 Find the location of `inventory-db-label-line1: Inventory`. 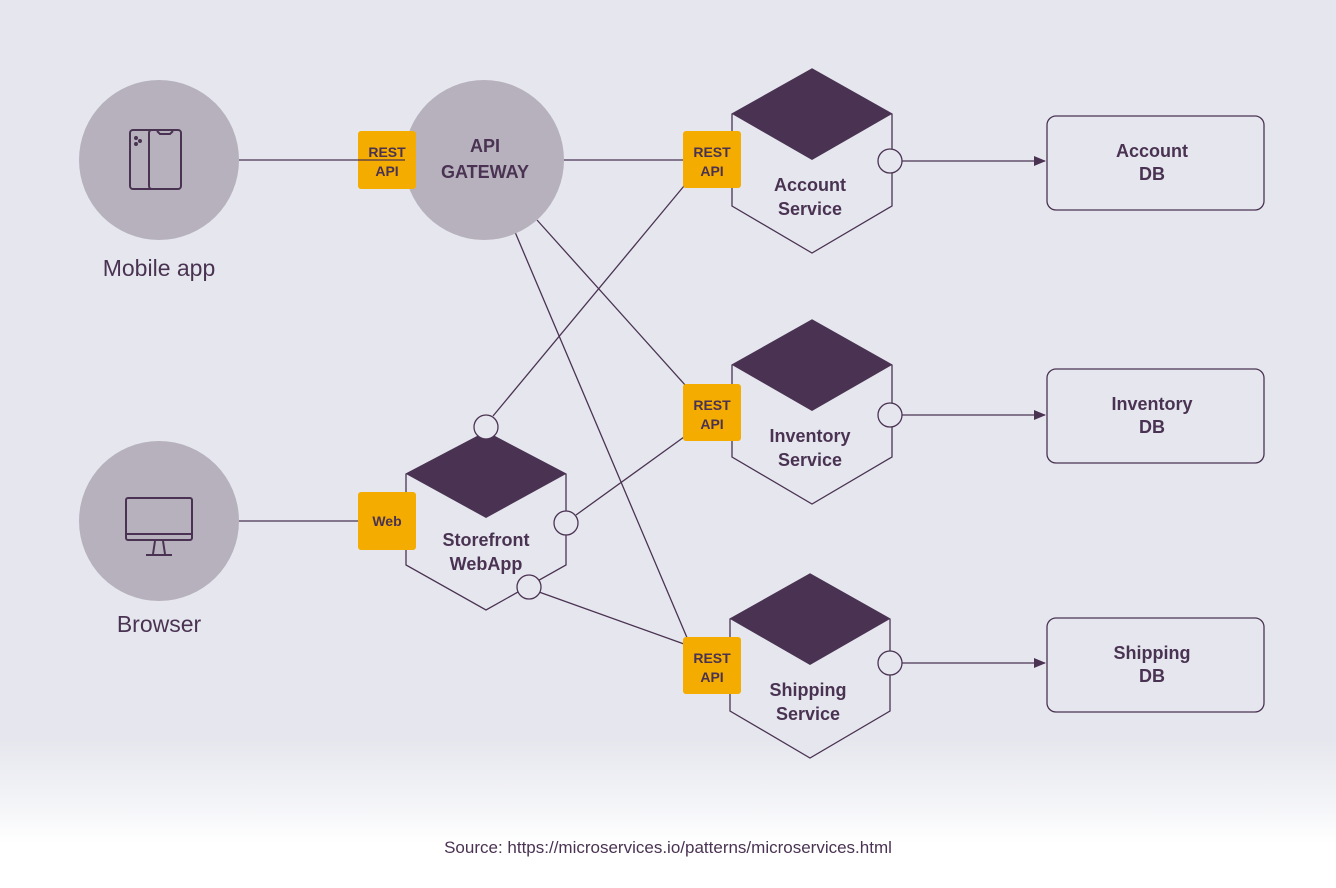

inventory-db-label-line1: Inventory is located at coordinates (1151, 404).